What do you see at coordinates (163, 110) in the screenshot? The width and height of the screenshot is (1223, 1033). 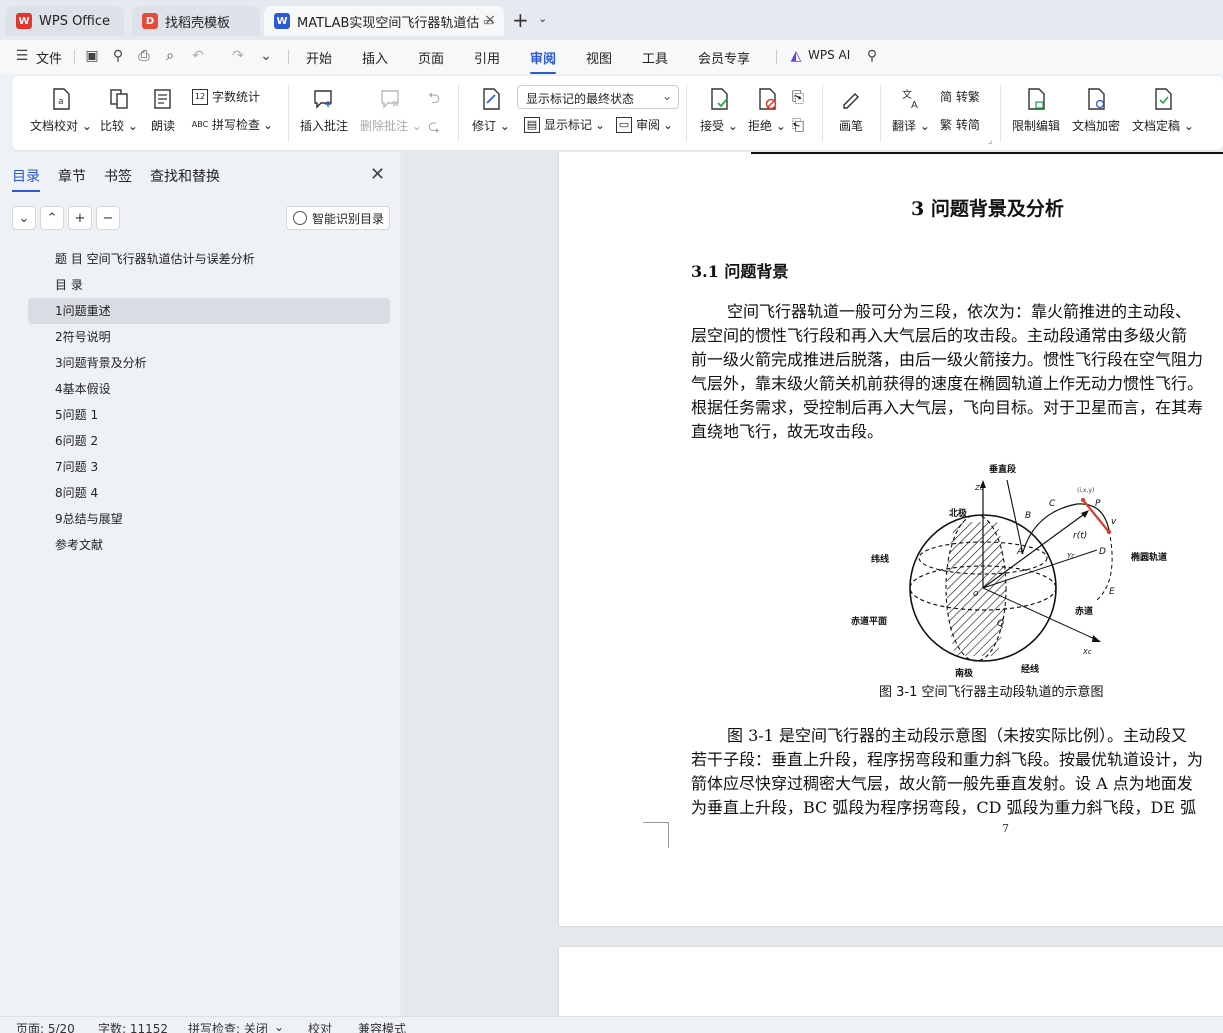 I see `read-aloud-button: 朗读` at bounding box center [163, 110].